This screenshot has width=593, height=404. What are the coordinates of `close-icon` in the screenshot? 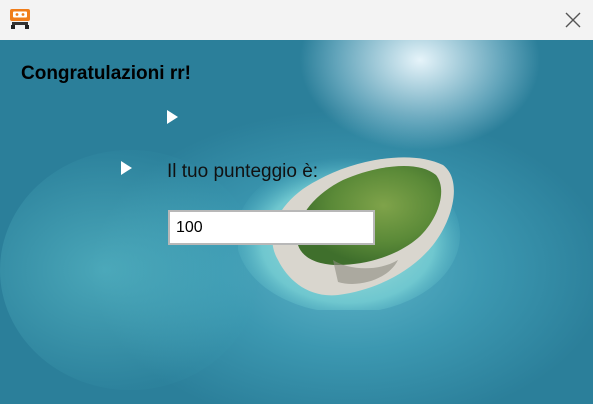 It's located at (572, 20).